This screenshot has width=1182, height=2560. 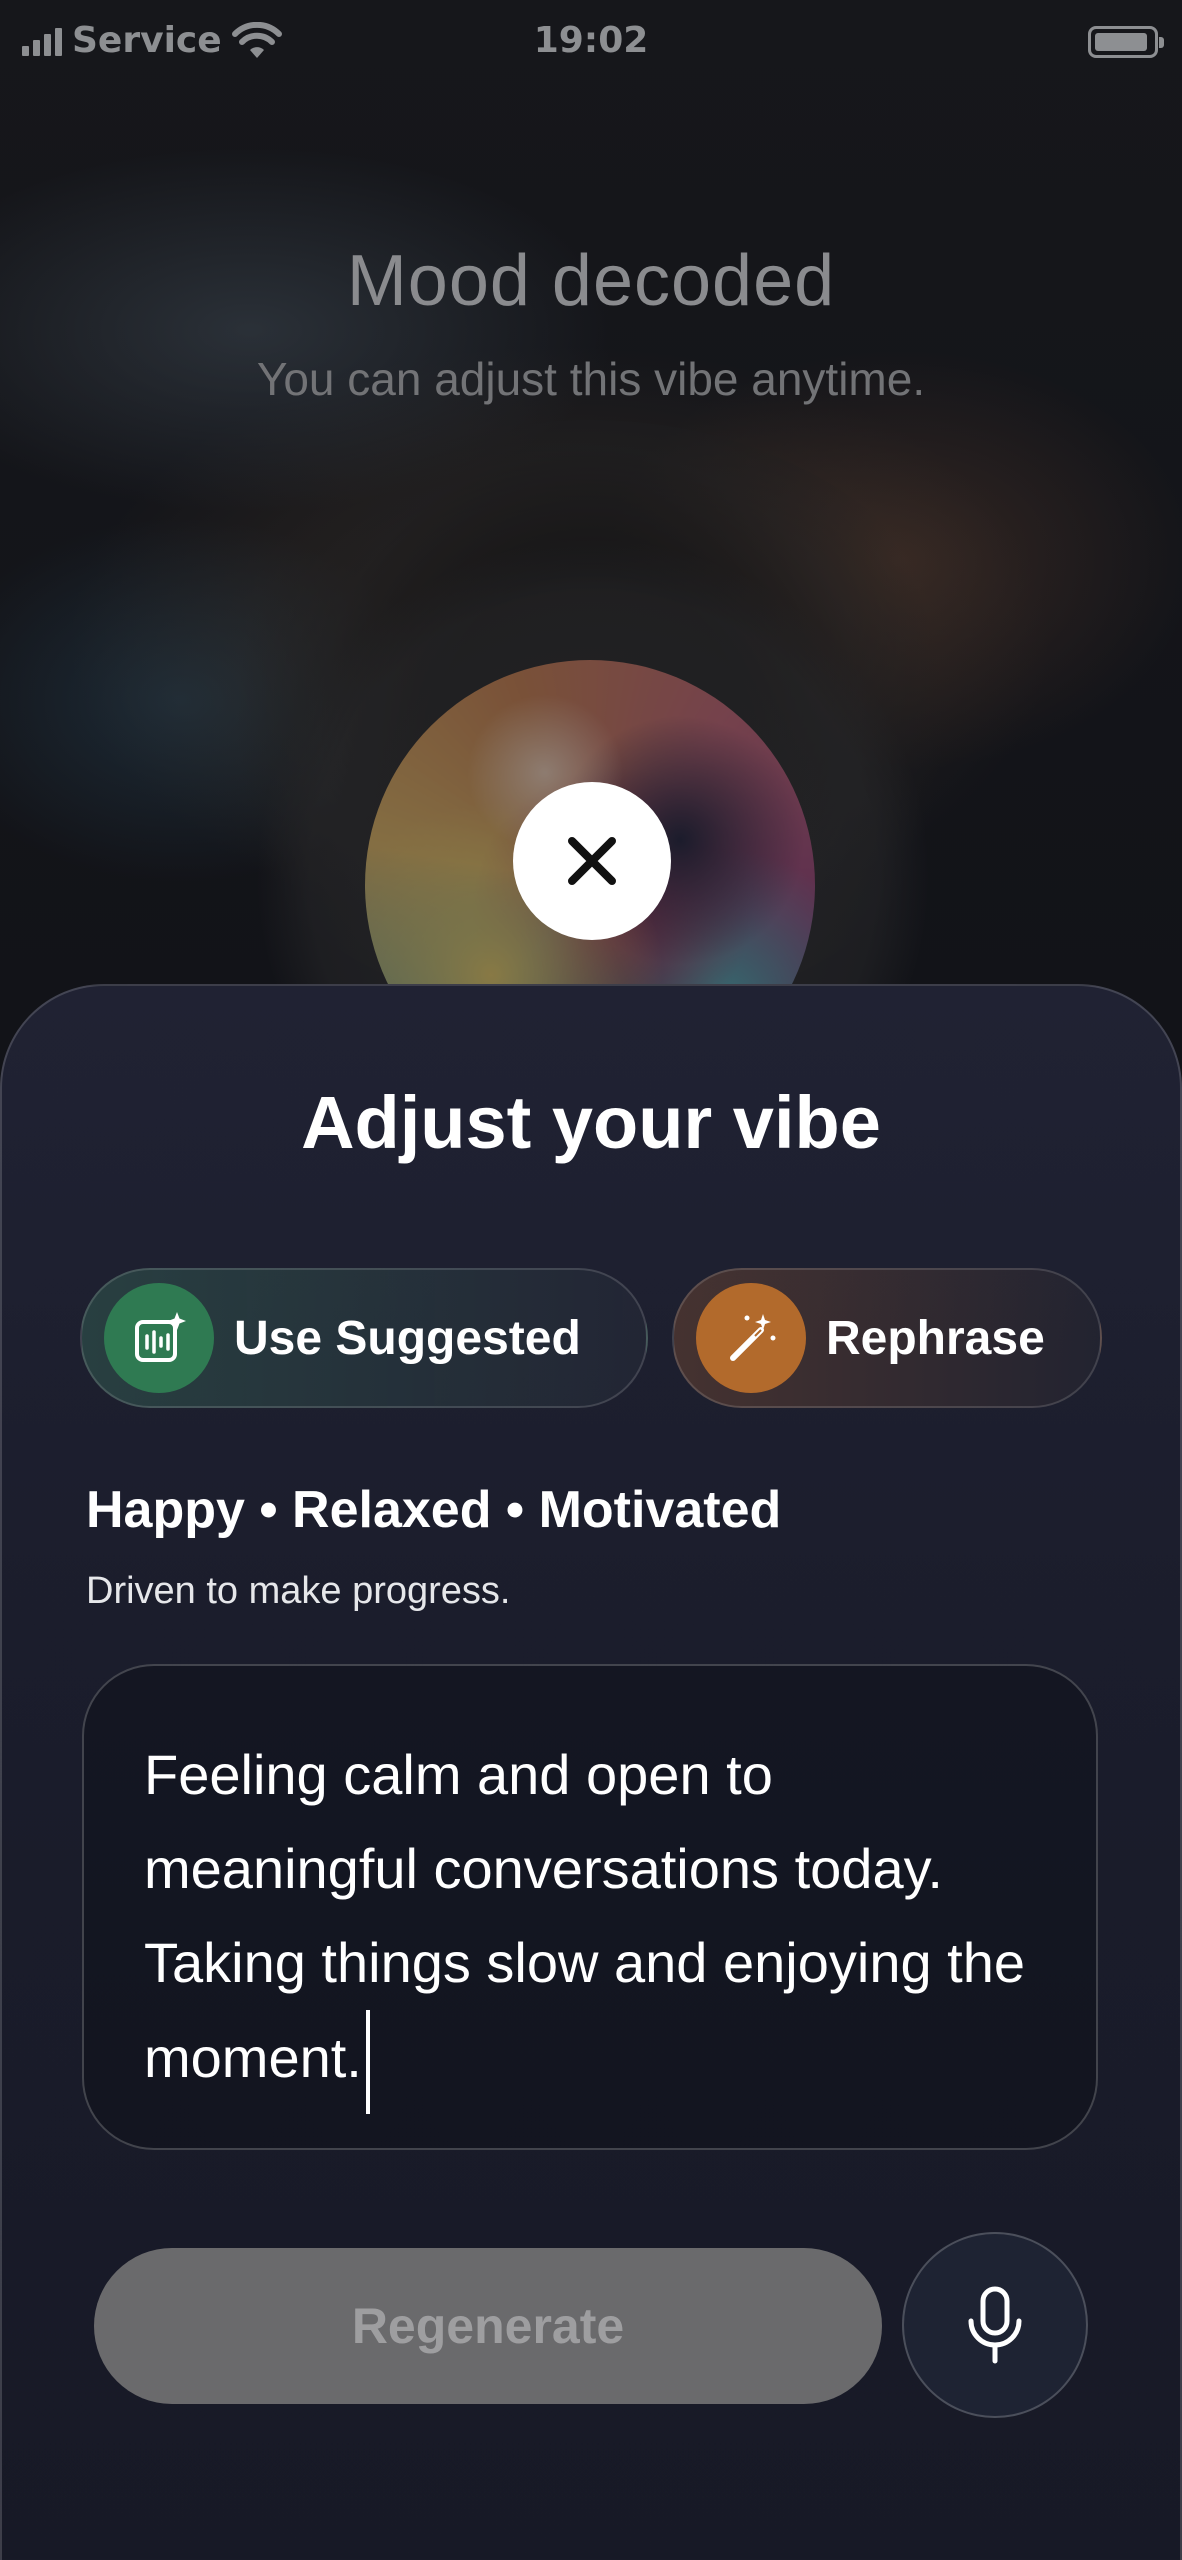 I want to click on use-suggested-label: Use Suggested, so click(x=407, y=1338).